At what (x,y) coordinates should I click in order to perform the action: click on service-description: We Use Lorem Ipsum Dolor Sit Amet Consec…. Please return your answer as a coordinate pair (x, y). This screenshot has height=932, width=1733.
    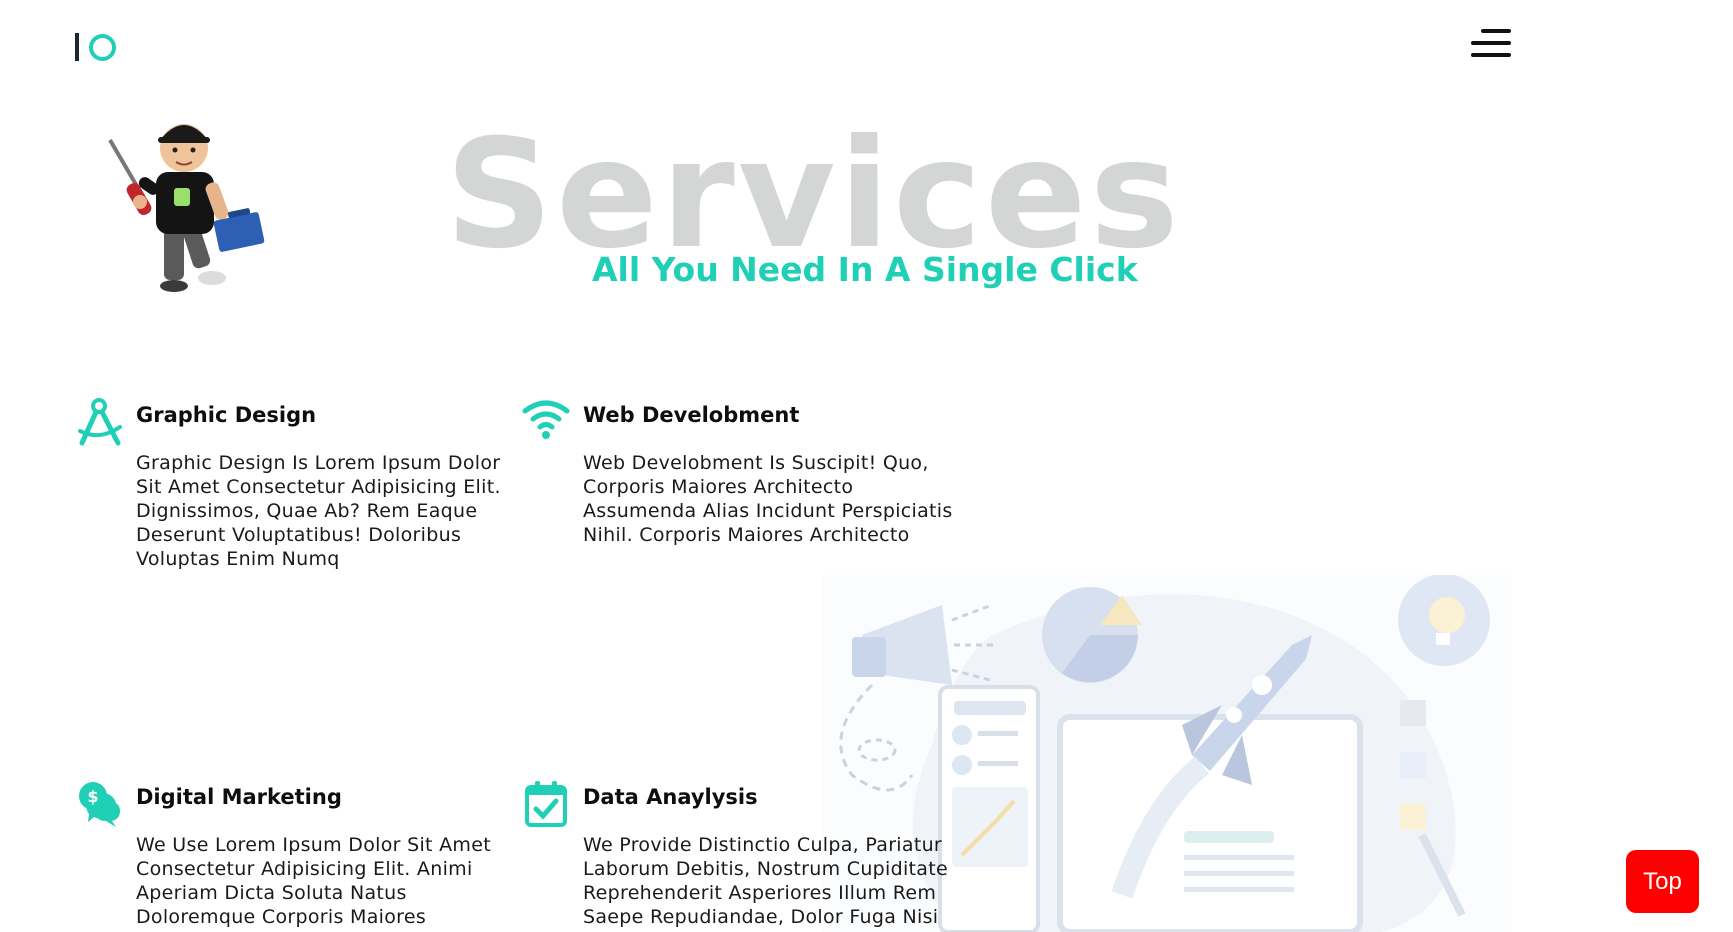
    Looking at the image, I should click on (313, 881).